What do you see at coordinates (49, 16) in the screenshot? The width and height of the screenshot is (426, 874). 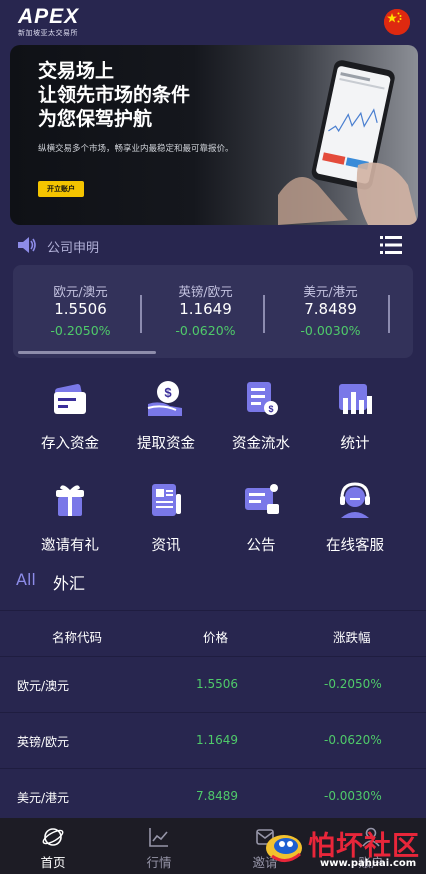 I see `logo-text: APEX` at bounding box center [49, 16].